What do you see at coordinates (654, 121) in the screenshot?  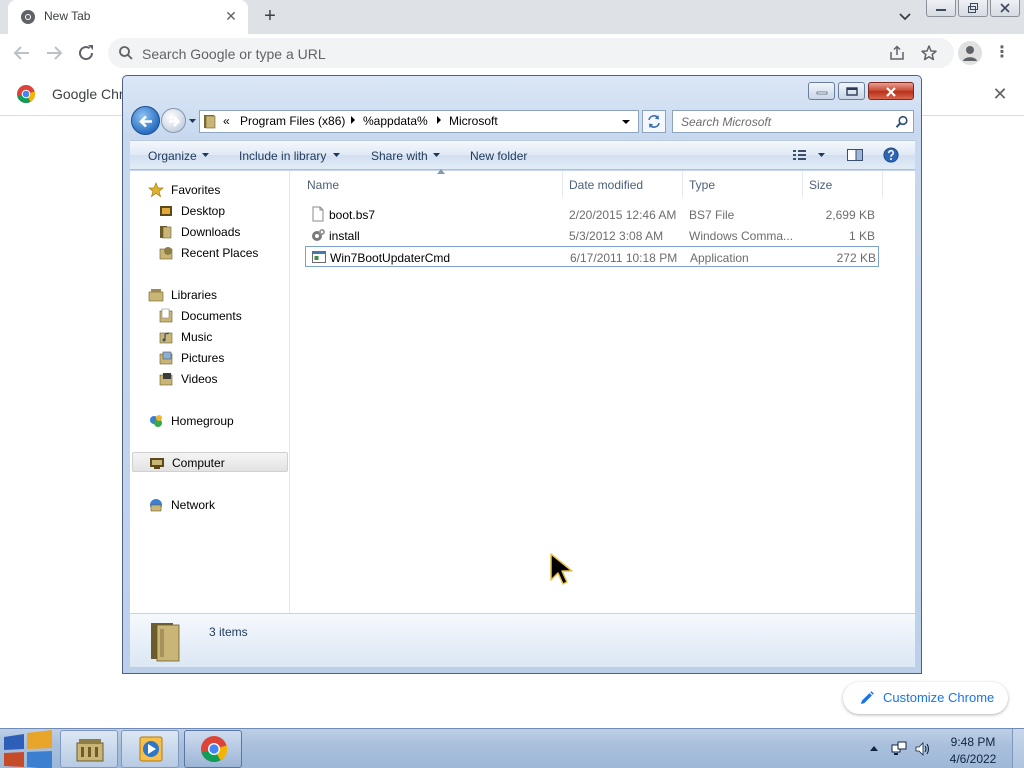 I see `refresh-button` at bounding box center [654, 121].